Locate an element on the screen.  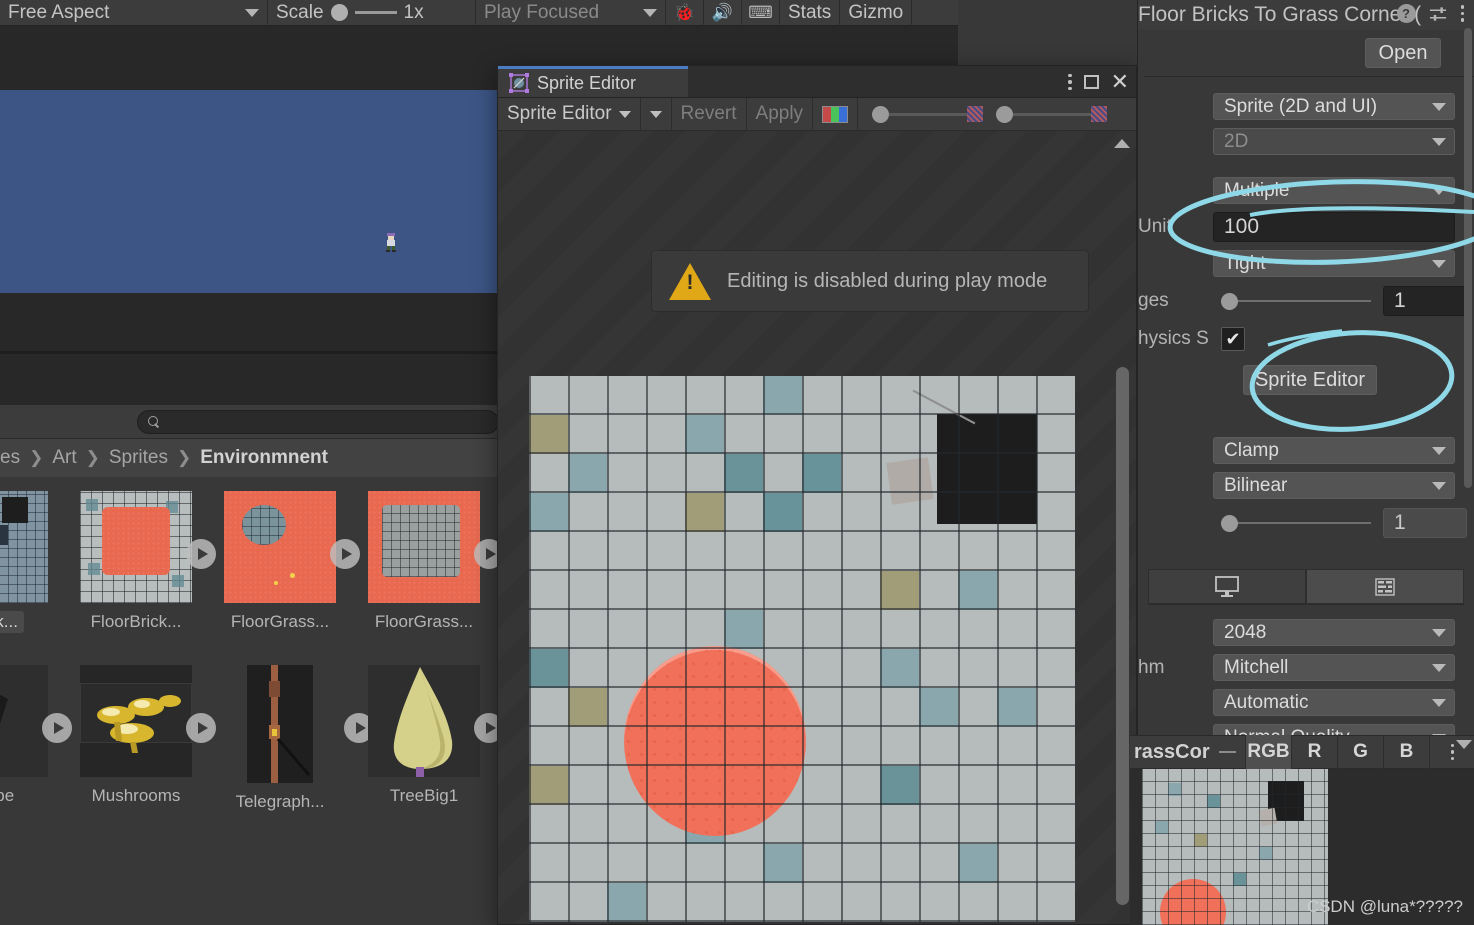
breadcrumb-item-3: Environmnent is located at coordinates (264, 458).